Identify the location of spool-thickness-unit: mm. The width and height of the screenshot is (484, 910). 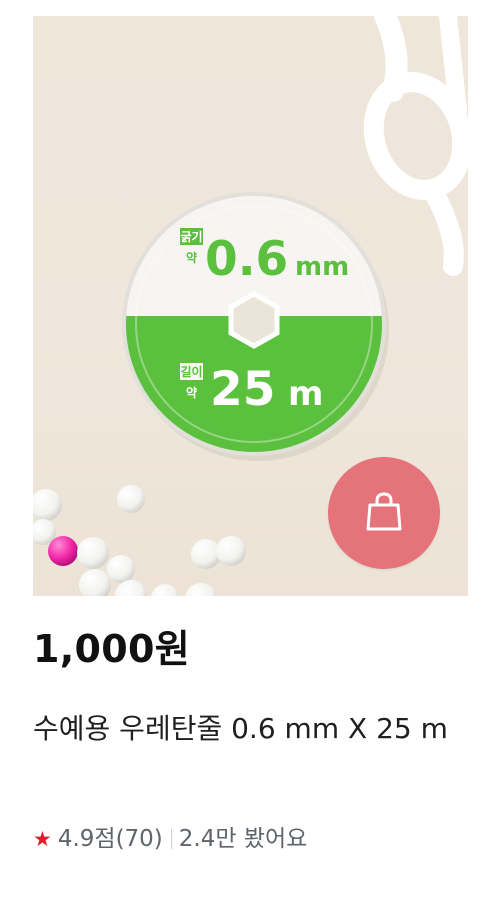
(322, 267).